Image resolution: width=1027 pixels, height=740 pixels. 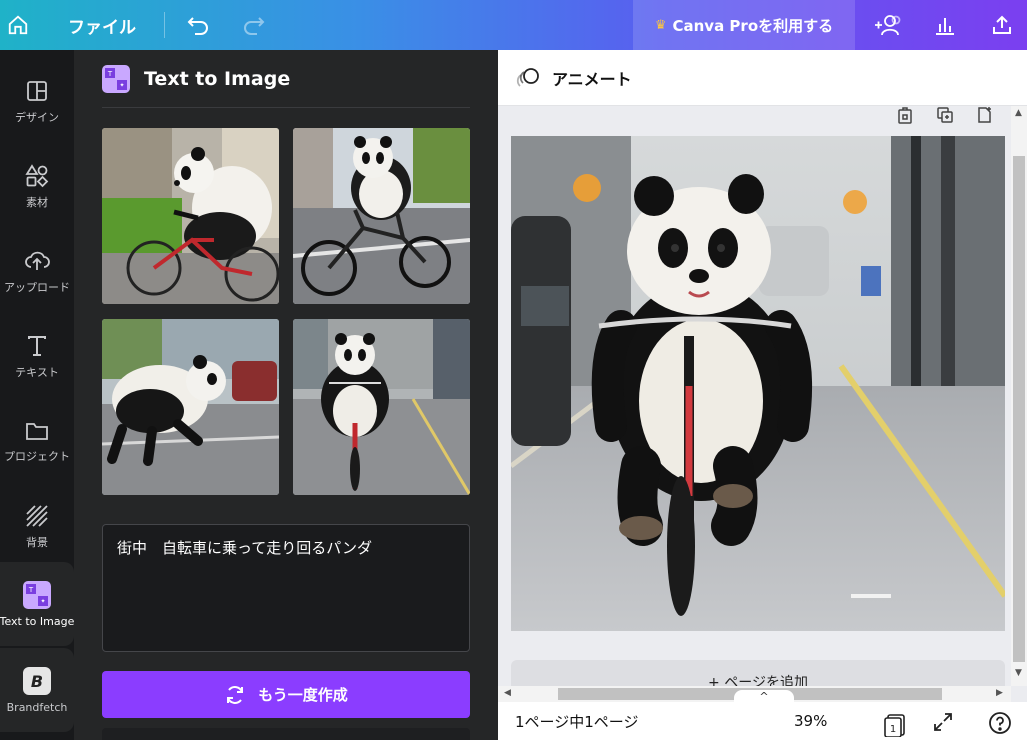 I want to click on scroll-up-arrow: ▲, so click(x=1018, y=113).